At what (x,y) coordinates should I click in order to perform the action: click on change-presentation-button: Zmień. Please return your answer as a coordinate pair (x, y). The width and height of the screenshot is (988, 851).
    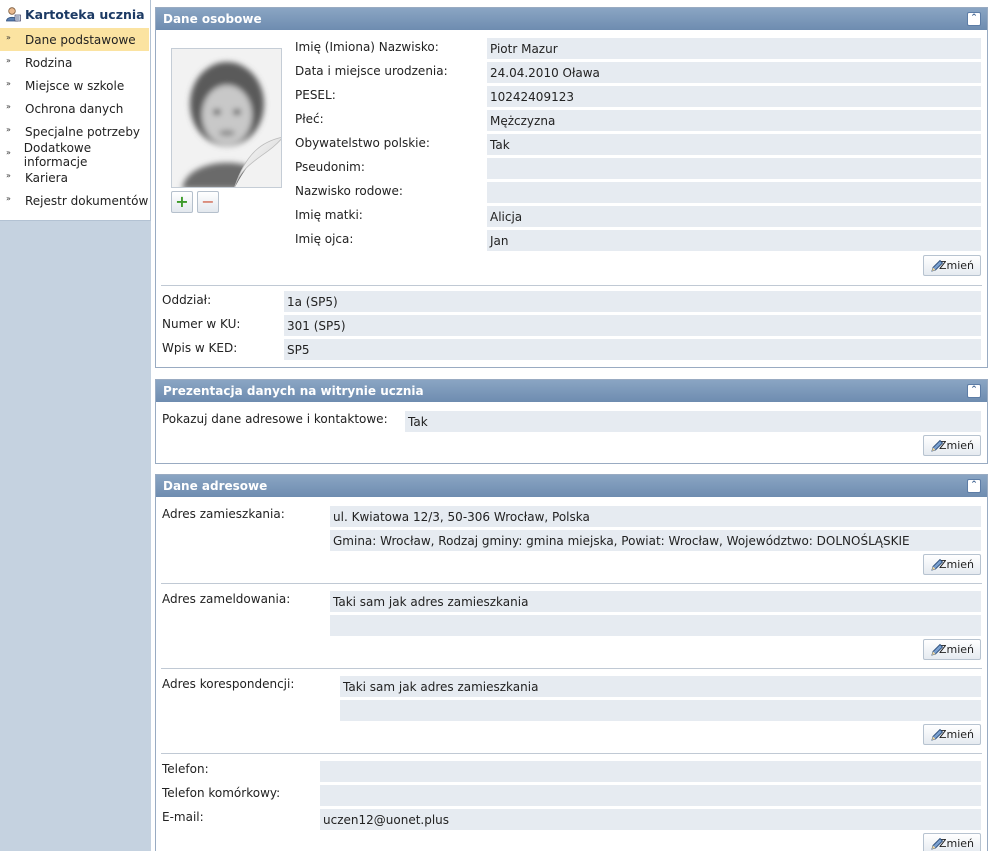
    Looking at the image, I should click on (952, 445).